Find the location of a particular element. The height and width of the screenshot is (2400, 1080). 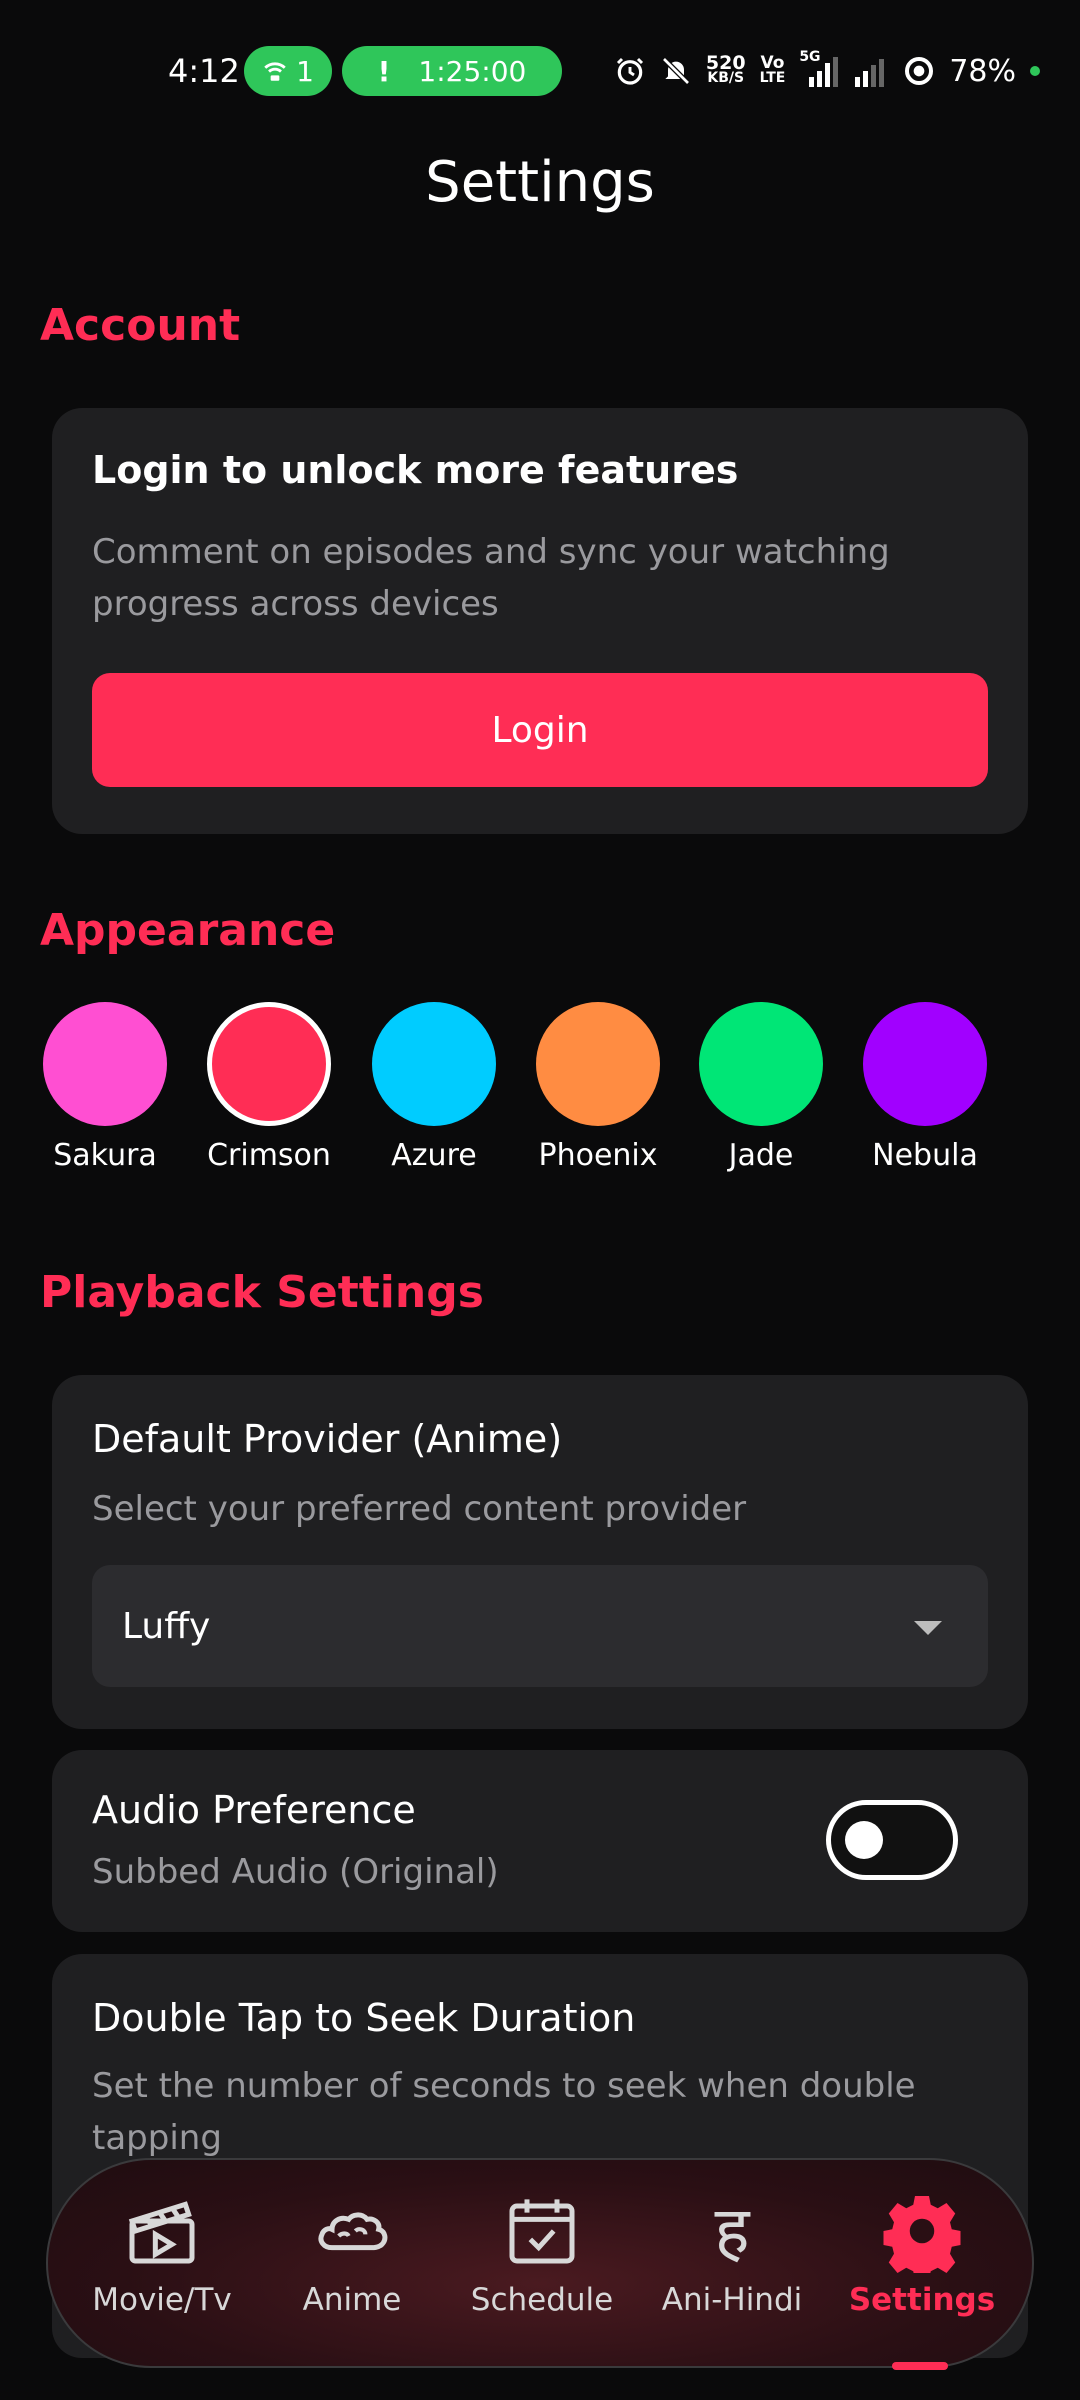

login-button: Login is located at coordinates (540, 730).